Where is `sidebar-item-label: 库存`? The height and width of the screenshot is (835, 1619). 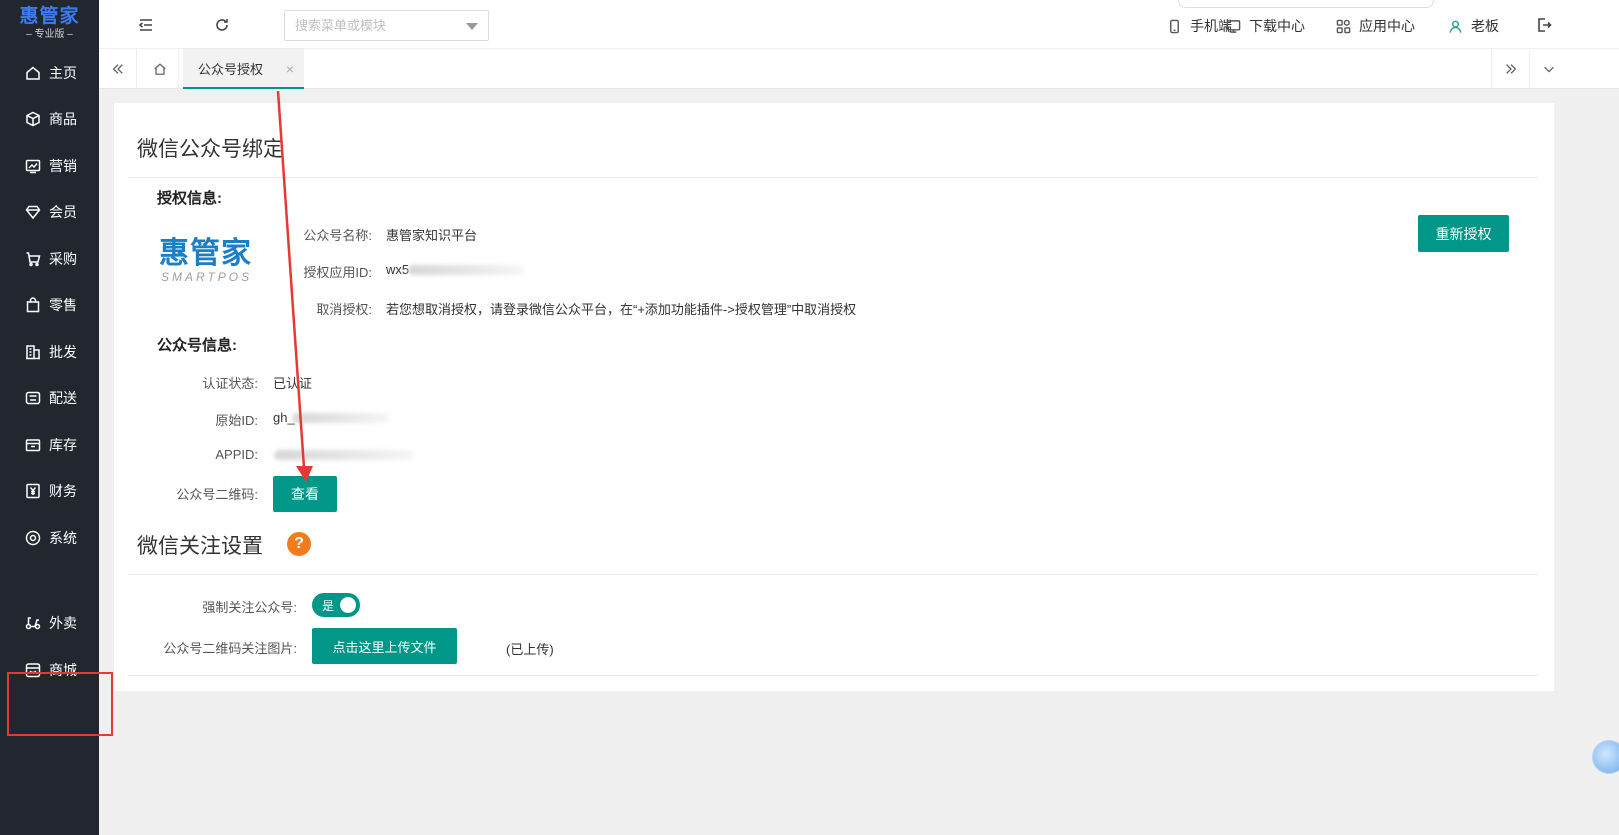
sidebar-item-label: 库存 is located at coordinates (63, 445).